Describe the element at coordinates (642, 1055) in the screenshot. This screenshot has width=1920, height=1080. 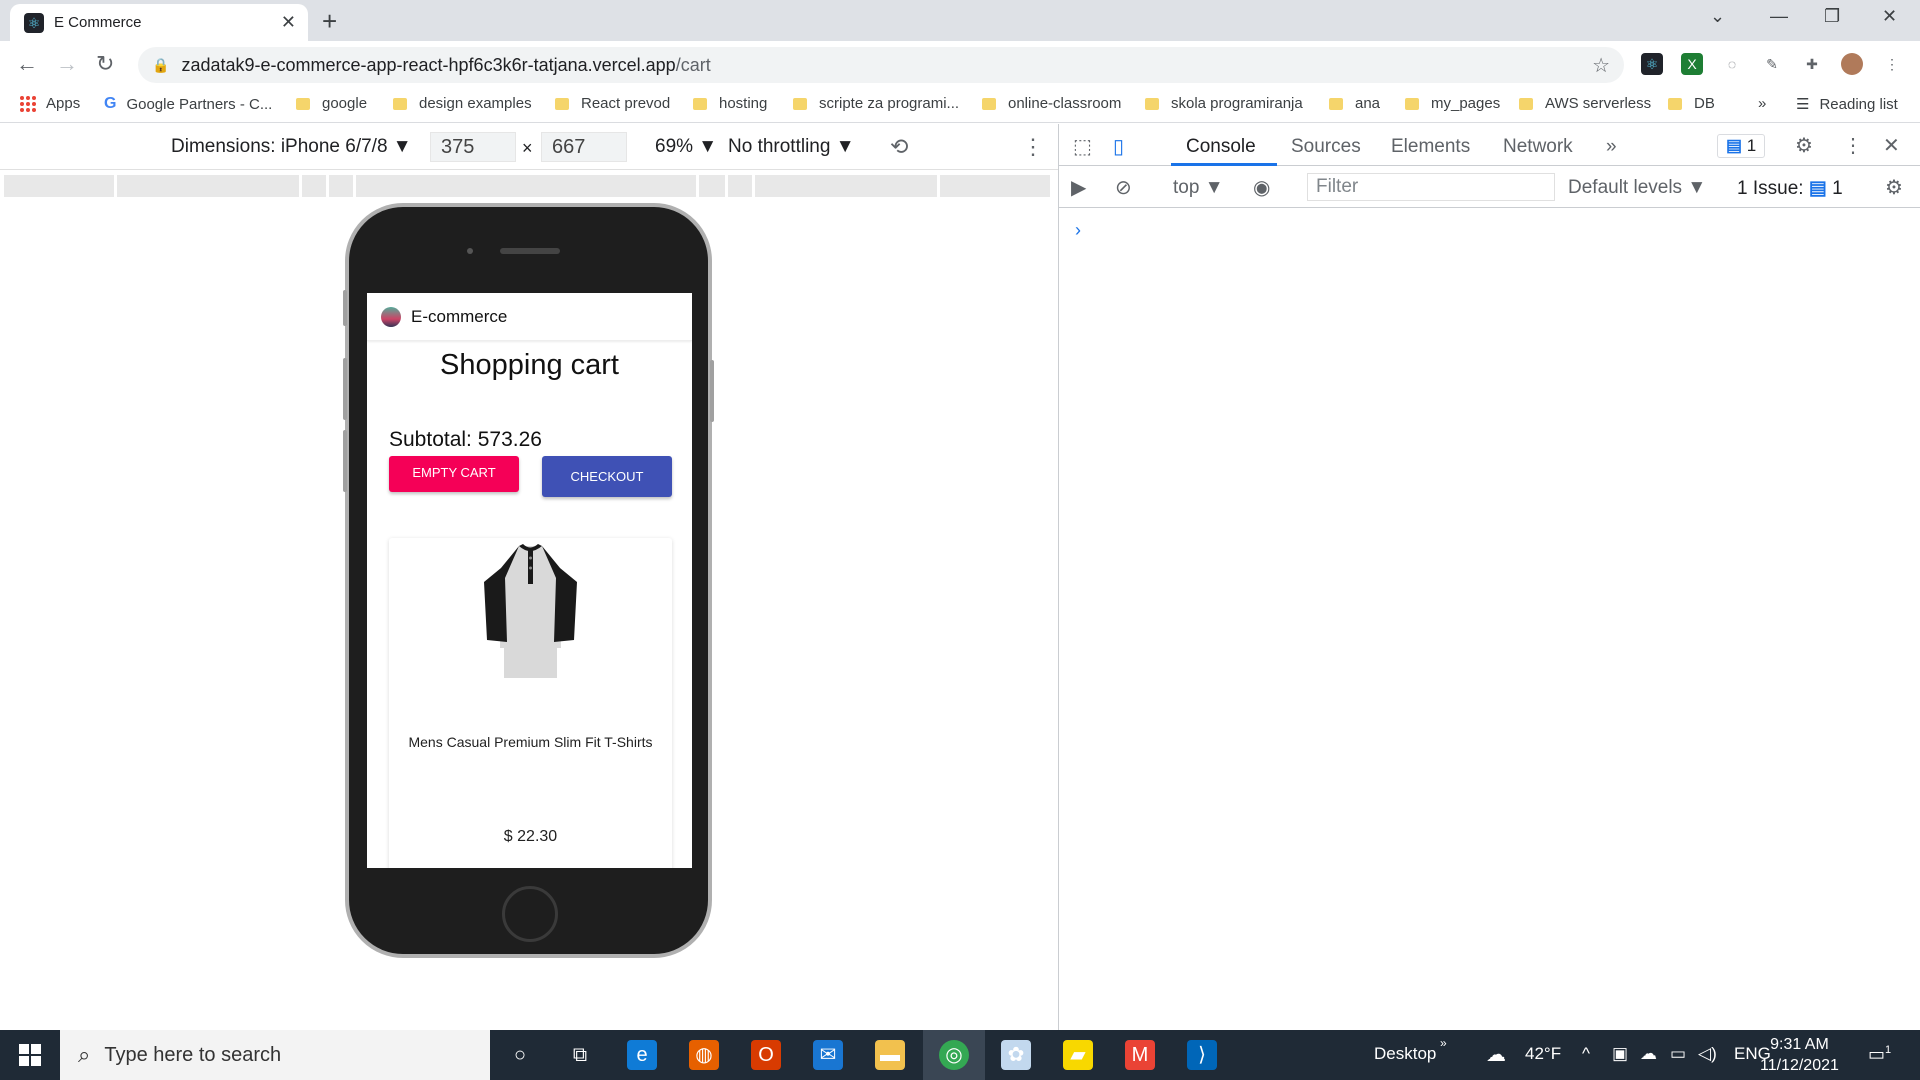
I see `edge-icon: e` at that location.